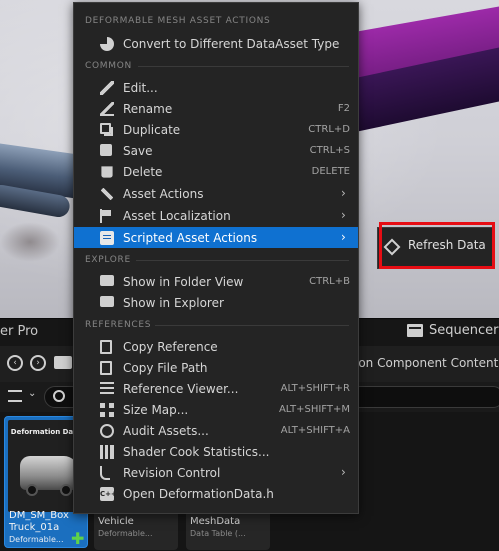  Describe the element at coordinates (138, 151) in the screenshot. I see `menu-item-save-label: Save` at that location.